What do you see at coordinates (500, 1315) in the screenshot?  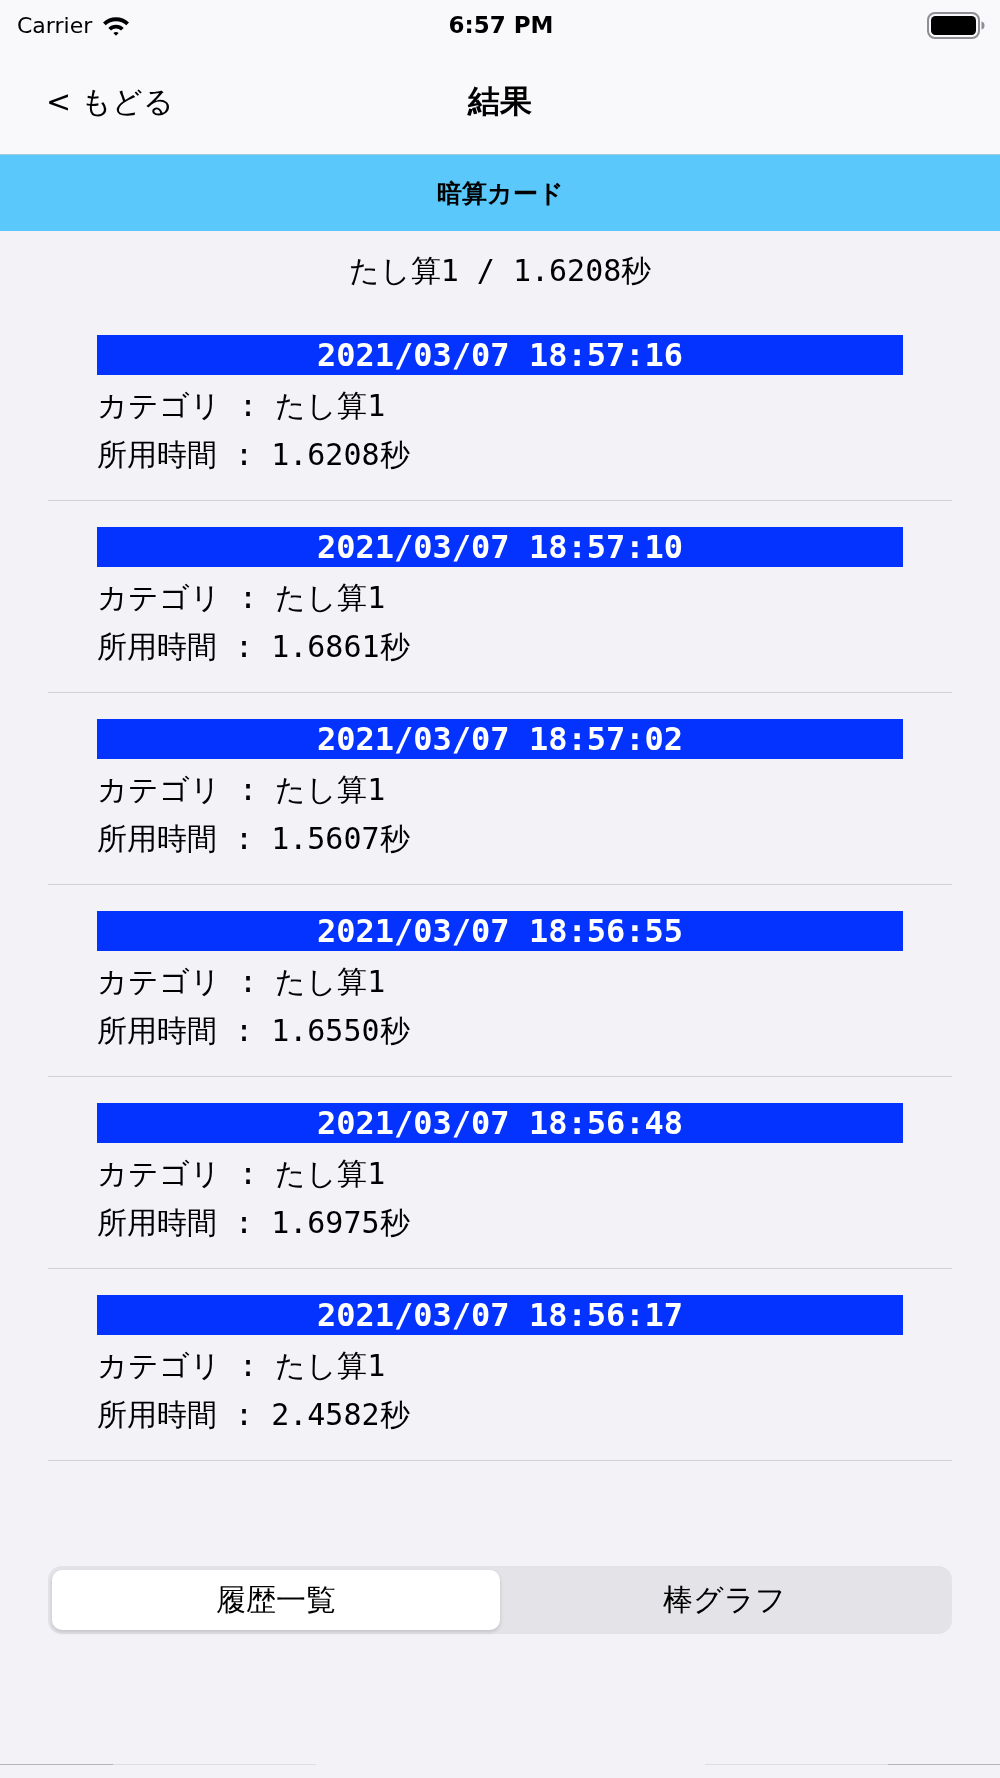 I see `timestamp-bar: 2021/03/07 18:56:17` at bounding box center [500, 1315].